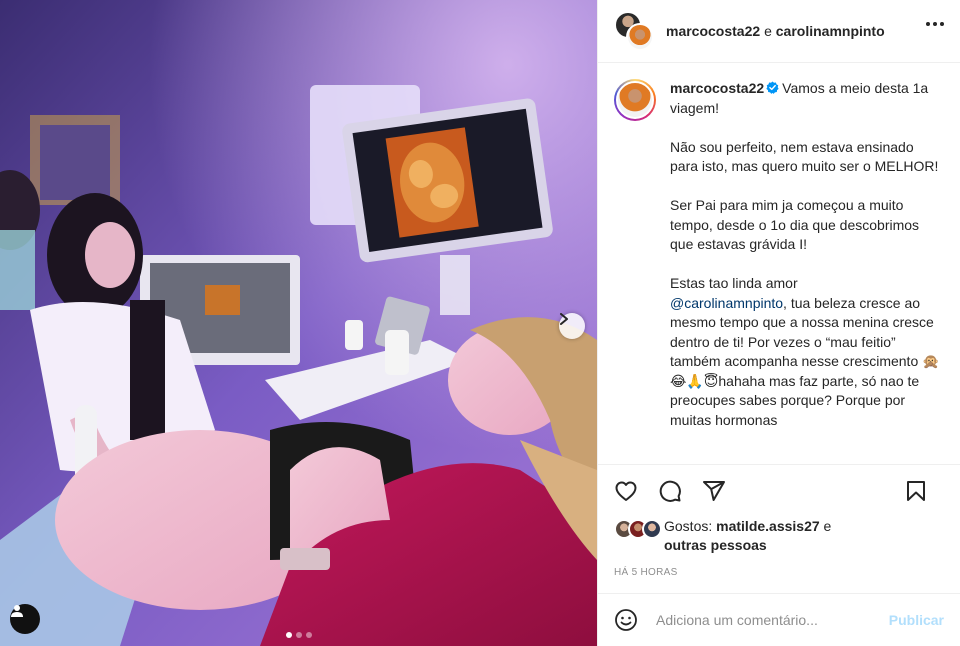 Image resolution: width=960 pixels, height=646 pixels. Describe the element at coordinates (713, 31) in the screenshot. I see `header-user1: marcocosta22` at that location.